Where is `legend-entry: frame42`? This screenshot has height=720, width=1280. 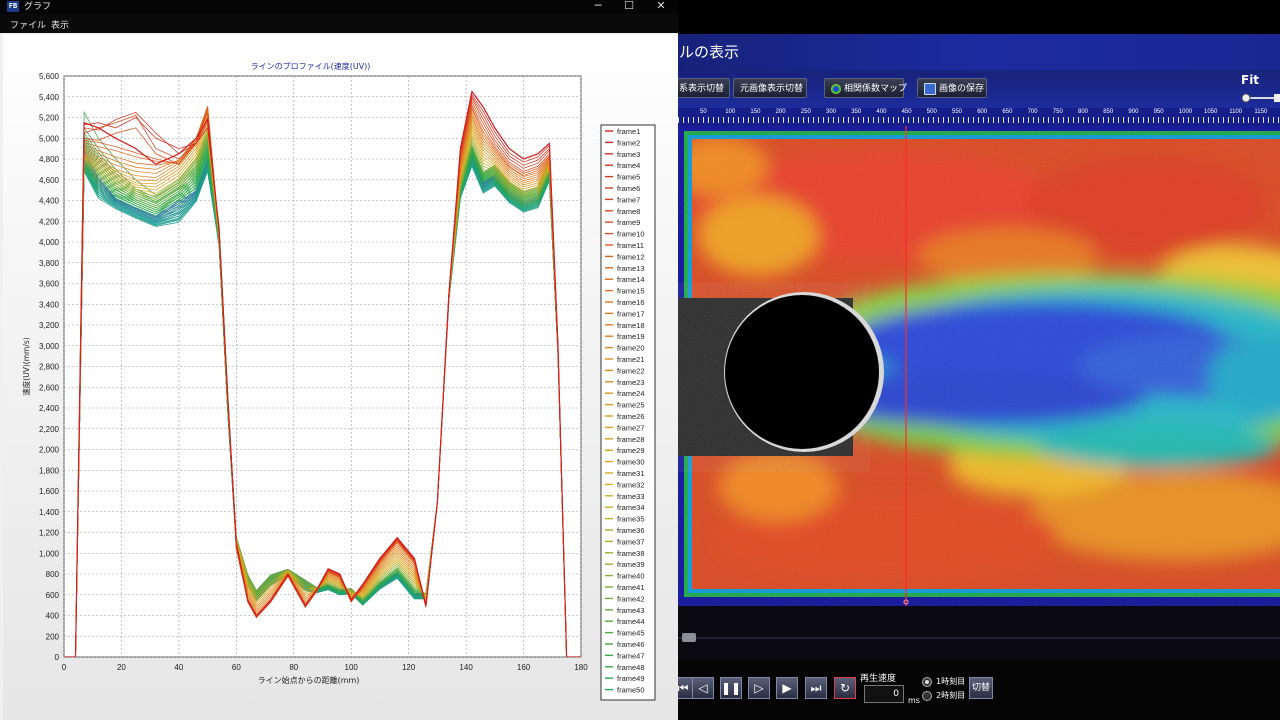
legend-entry: frame42 is located at coordinates (631, 598).